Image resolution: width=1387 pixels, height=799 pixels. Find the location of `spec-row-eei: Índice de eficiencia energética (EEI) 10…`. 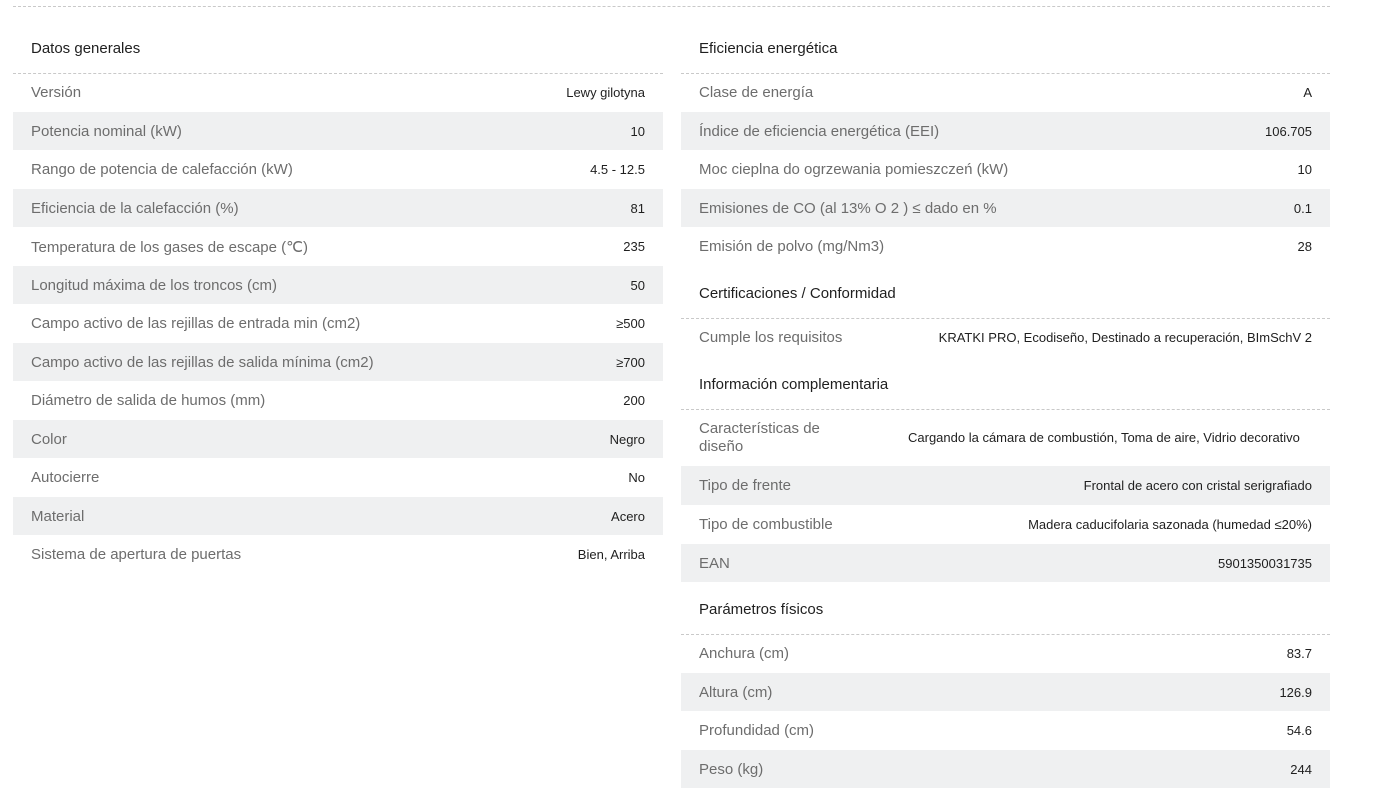

spec-row-eei: Índice de eficiencia energética (EEI) 10… is located at coordinates (1005, 131).